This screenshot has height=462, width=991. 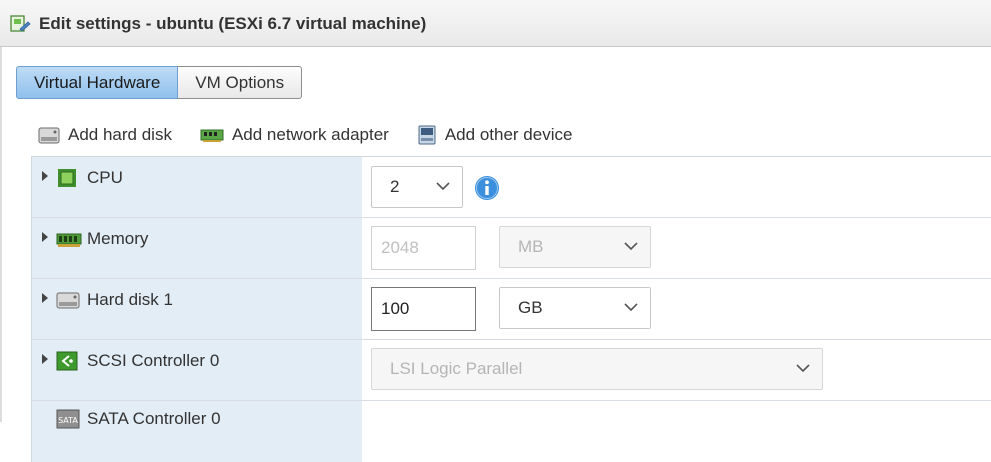 What do you see at coordinates (575, 308) in the screenshot?
I see `hard-disk-unit-select: GB` at bounding box center [575, 308].